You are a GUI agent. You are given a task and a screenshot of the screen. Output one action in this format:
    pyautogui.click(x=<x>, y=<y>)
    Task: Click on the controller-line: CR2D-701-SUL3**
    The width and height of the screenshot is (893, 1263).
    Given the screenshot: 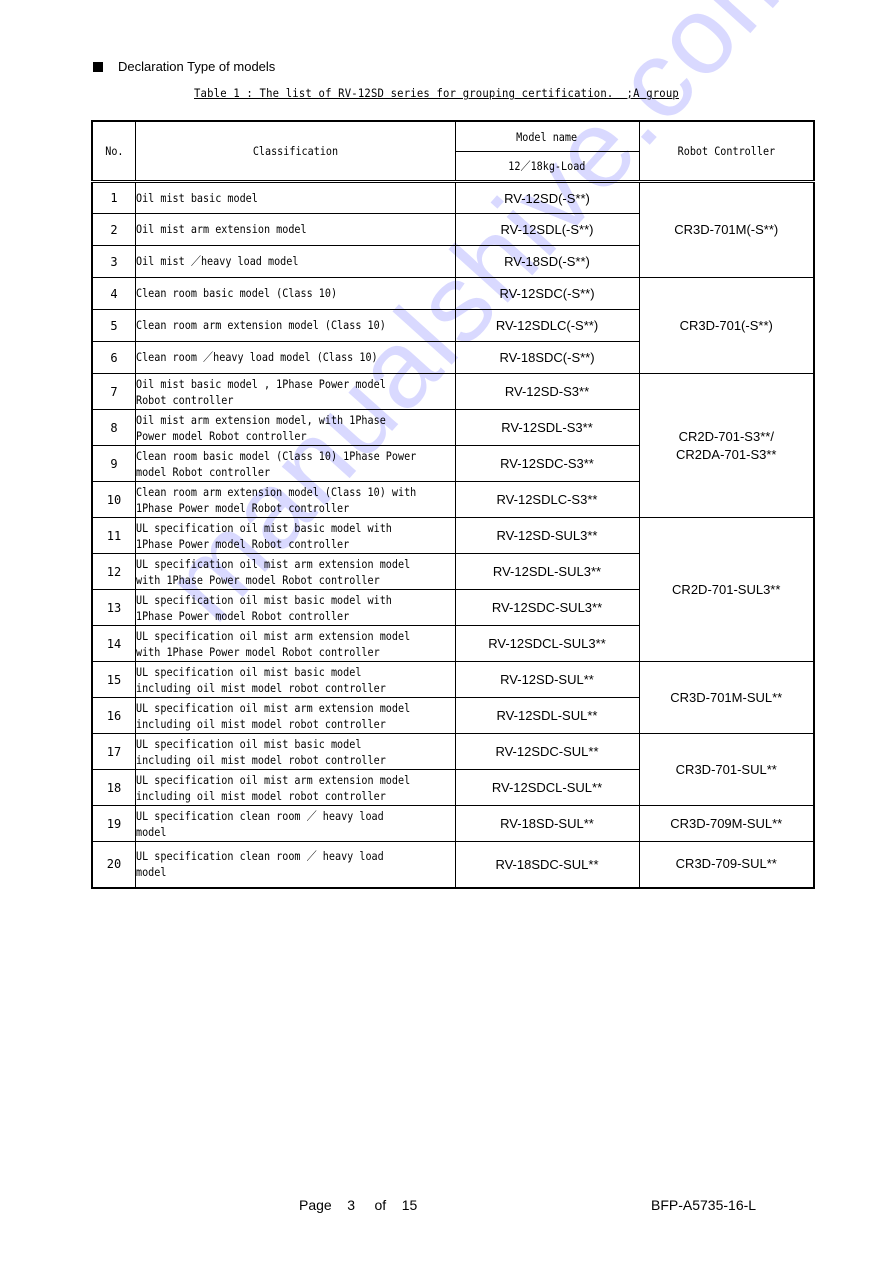 What is the action you would take?
    pyautogui.click(x=726, y=589)
    